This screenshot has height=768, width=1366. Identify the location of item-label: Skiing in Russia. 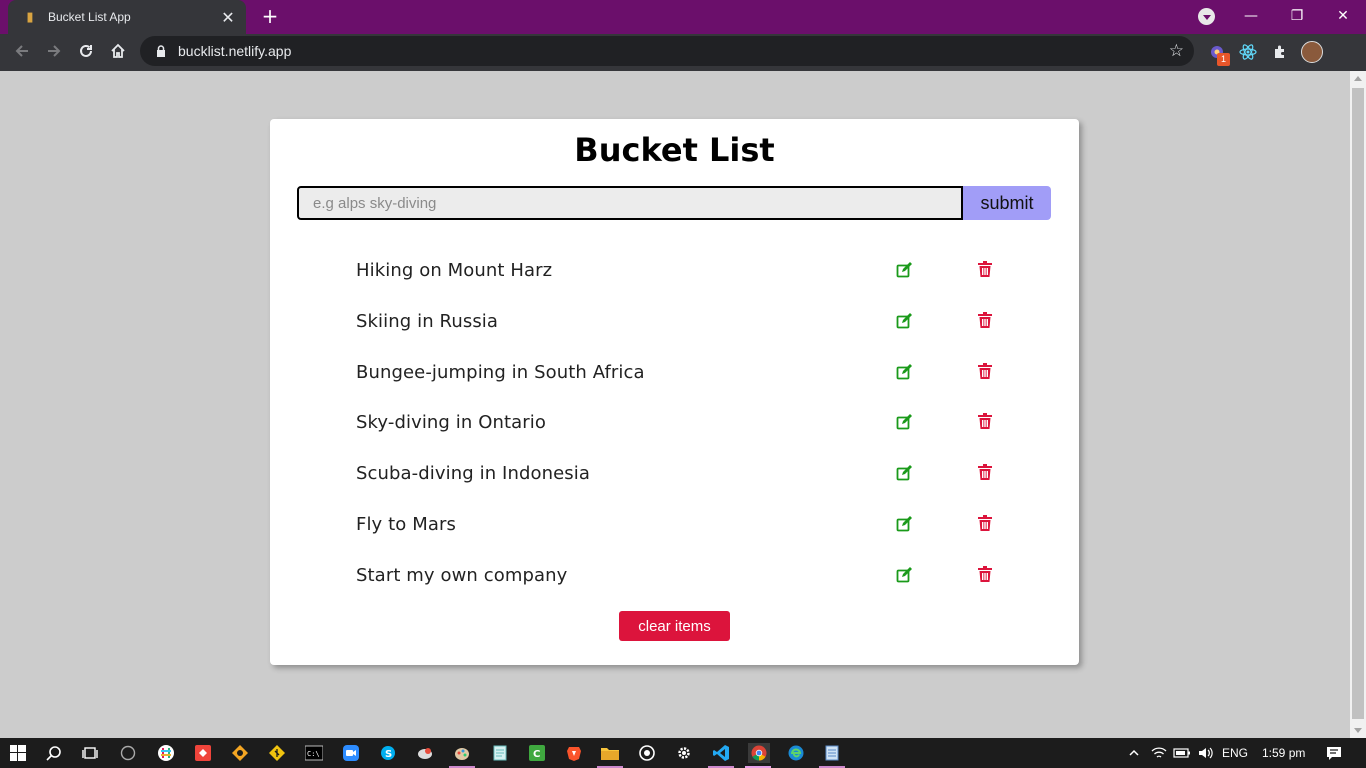
(427, 321).